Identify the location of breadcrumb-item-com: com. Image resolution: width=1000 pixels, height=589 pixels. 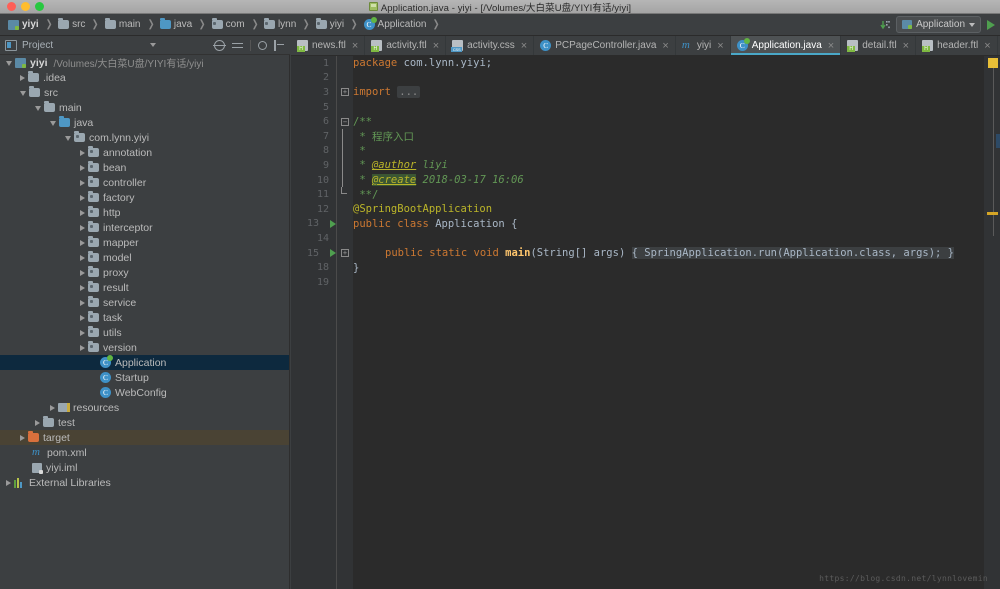
(228, 24).